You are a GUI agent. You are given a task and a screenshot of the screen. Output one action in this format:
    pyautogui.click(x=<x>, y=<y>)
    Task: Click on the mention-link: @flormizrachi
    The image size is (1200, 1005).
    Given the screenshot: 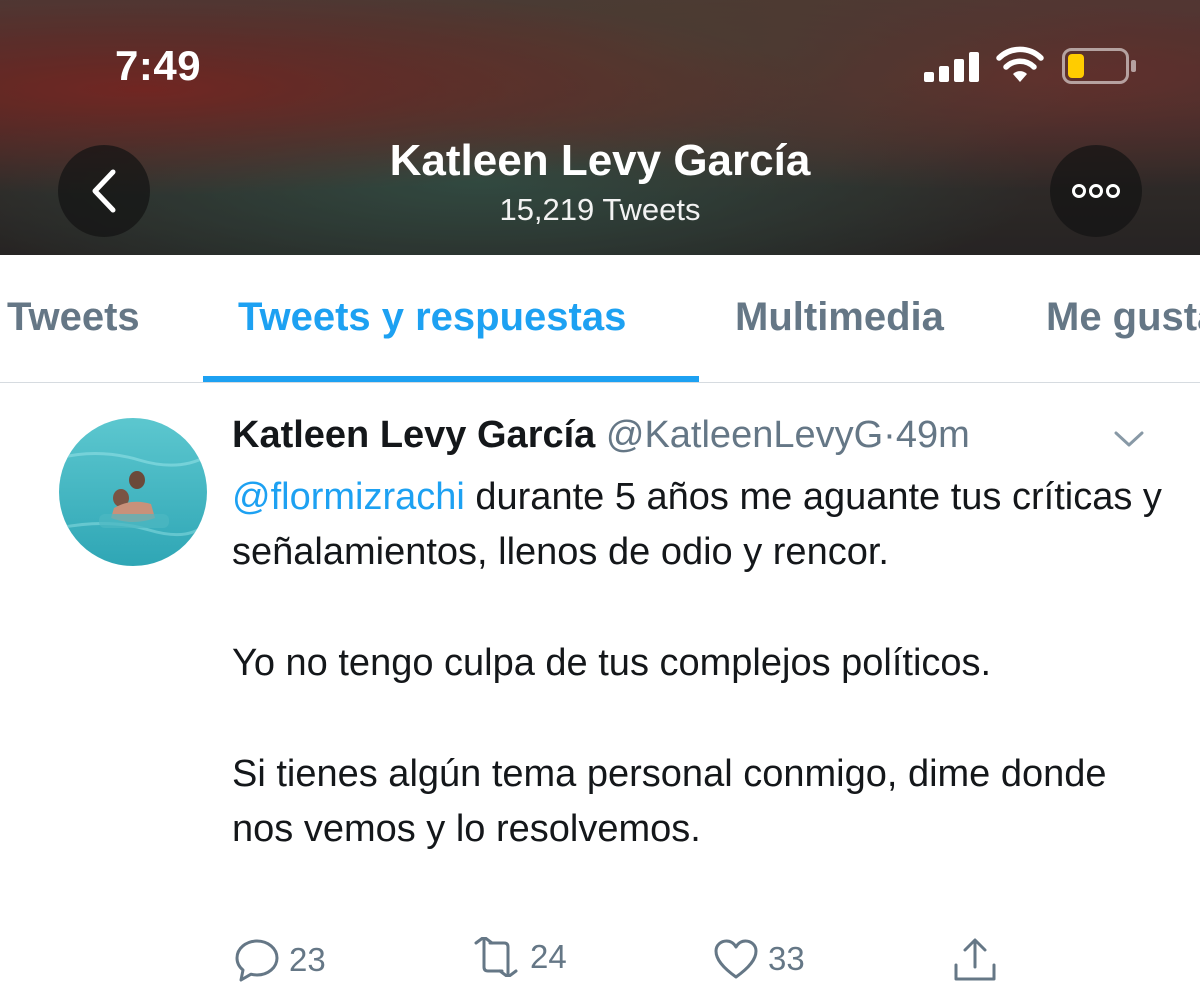 What is the action you would take?
    pyautogui.click(x=348, y=497)
    